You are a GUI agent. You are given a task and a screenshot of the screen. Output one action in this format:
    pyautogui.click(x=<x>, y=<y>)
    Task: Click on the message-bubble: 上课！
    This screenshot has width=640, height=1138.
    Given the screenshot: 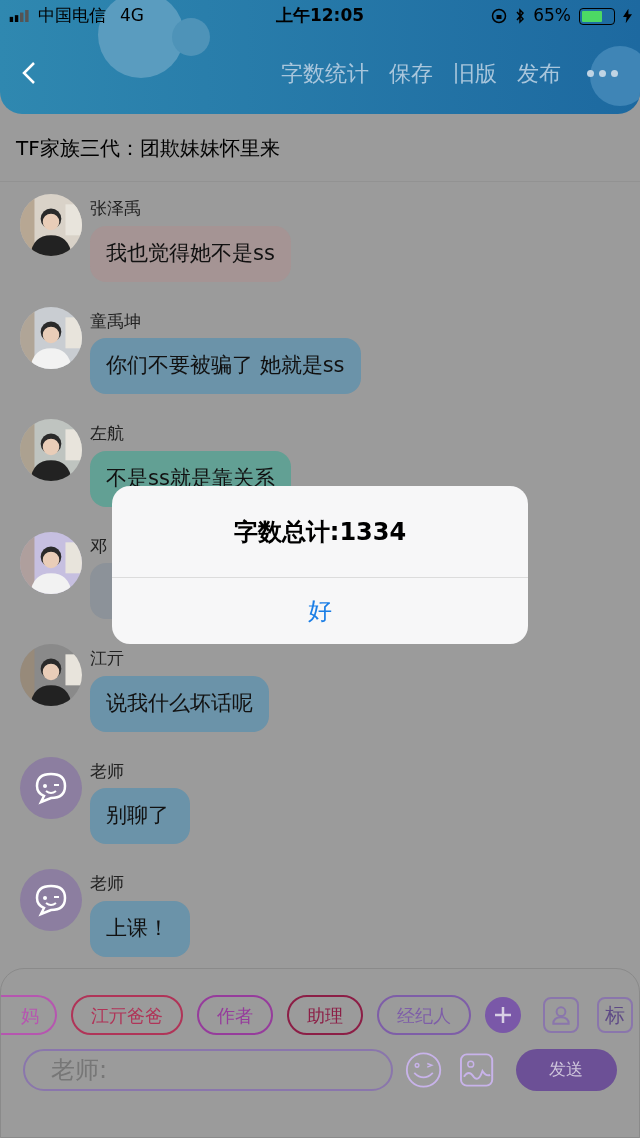 What is the action you would take?
    pyautogui.click(x=140, y=928)
    